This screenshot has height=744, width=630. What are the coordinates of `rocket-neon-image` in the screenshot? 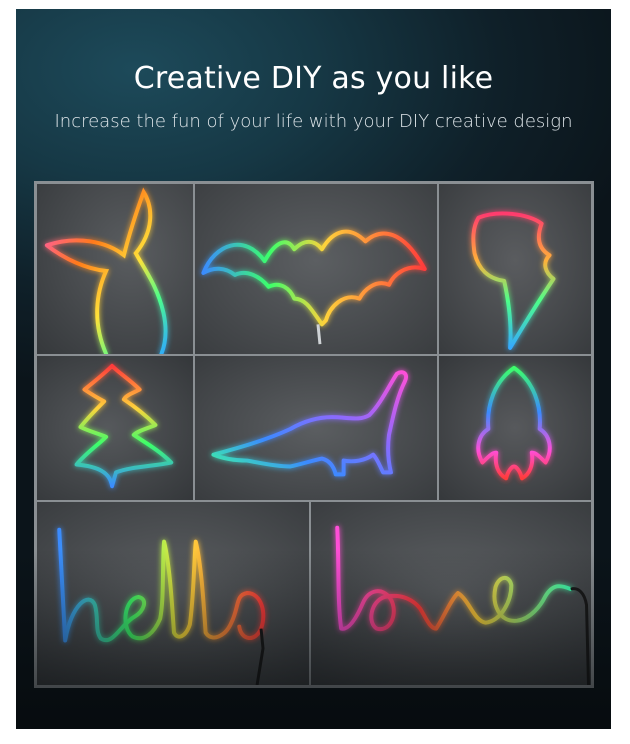 It's located at (514, 423).